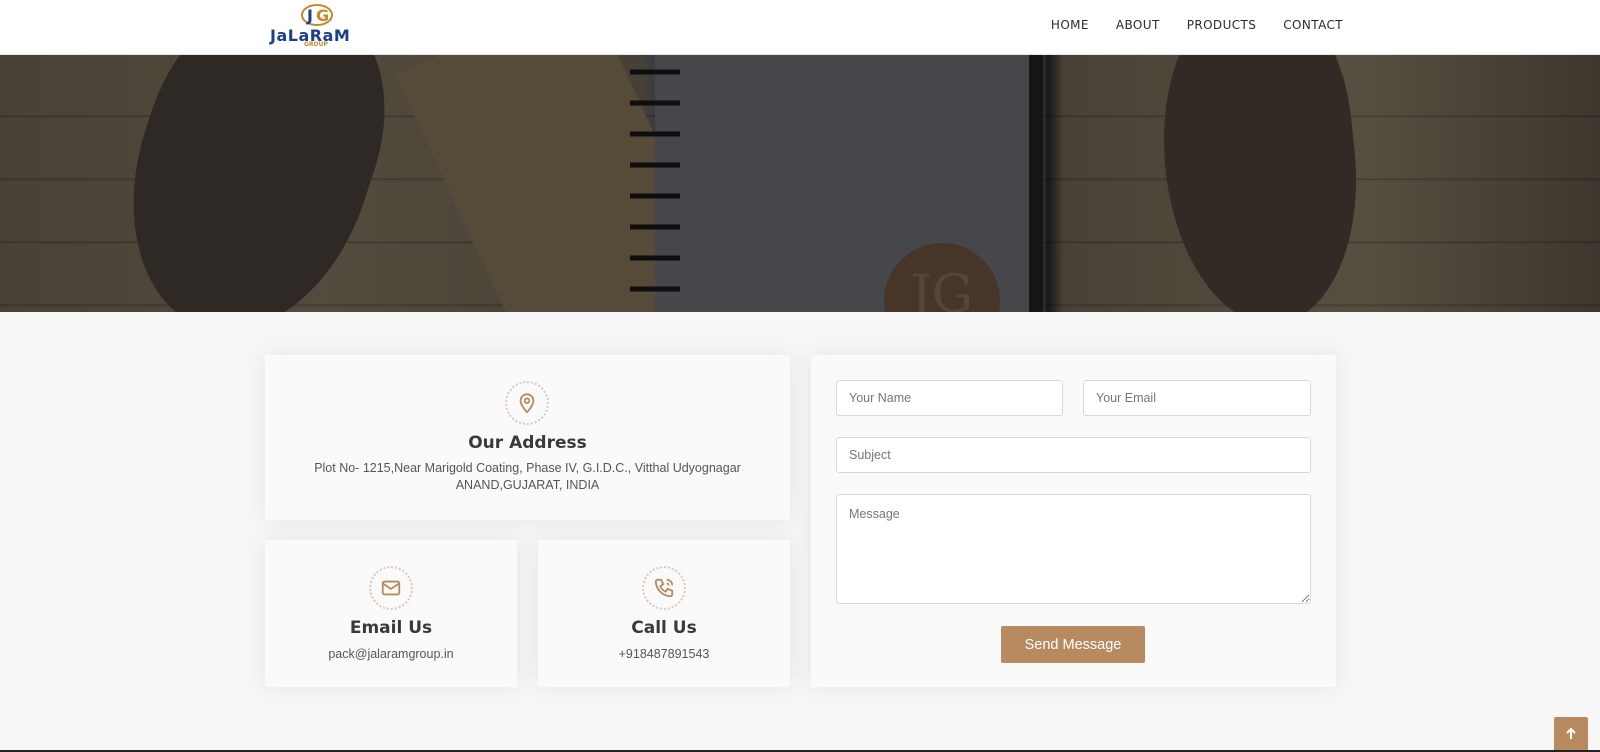 Image resolution: width=1600 pixels, height=752 pixels. What do you see at coordinates (1073, 644) in the screenshot?
I see `send-message-button: Send Message` at bounding box center [1073, 644].